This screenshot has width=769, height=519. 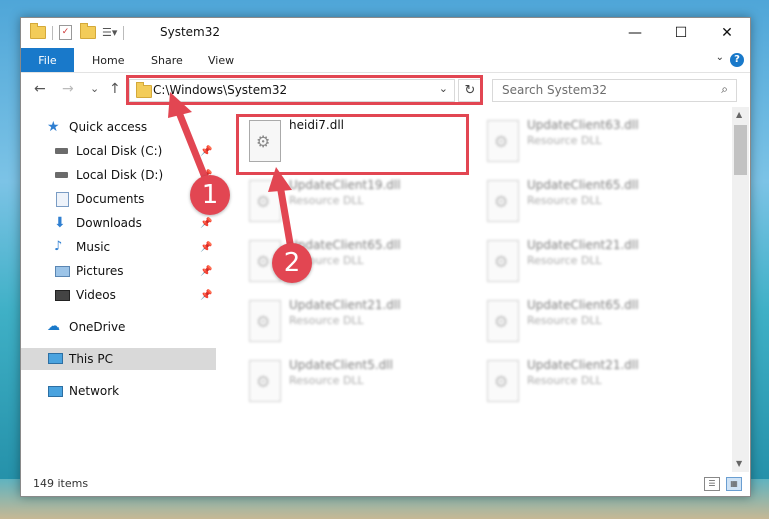 What do you see at coordinates (292, 263) in the screenshot?
I see `step-badge-2: 2` at bounding box center [292, 263].